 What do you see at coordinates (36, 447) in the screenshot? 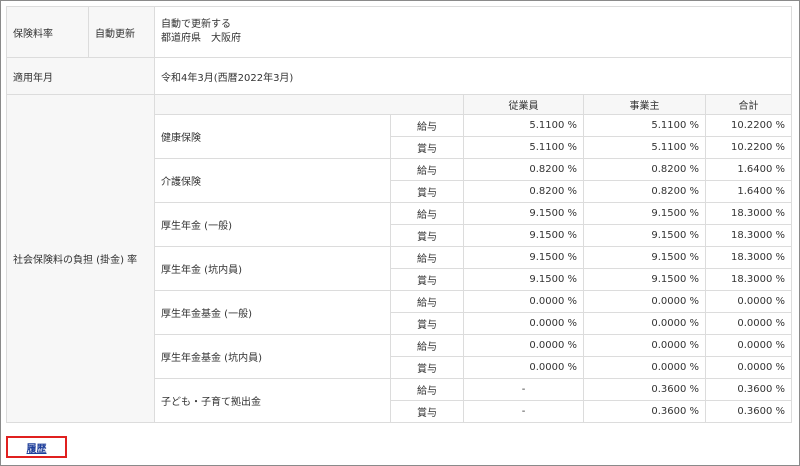
I see `history-button: 履歴` at bounding box center [36, 447].